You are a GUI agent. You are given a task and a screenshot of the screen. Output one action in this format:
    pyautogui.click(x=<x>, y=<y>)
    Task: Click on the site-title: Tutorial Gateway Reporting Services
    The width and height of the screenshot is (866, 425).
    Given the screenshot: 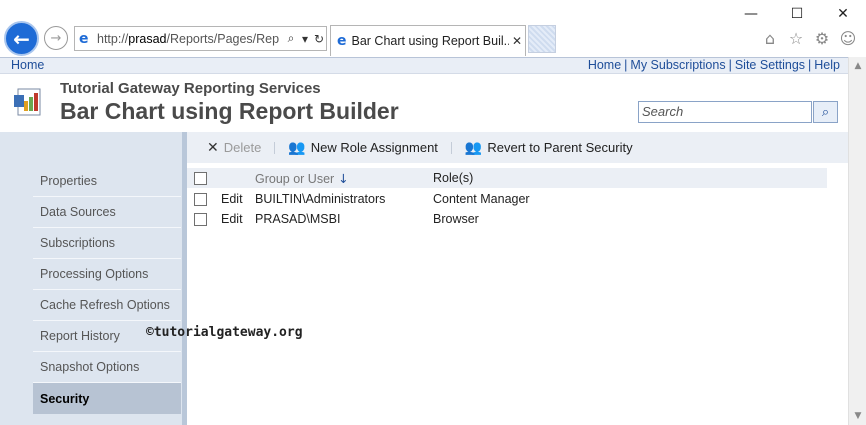 What is the action you would take?
    pyautogui.click(x=190, y=88)
    